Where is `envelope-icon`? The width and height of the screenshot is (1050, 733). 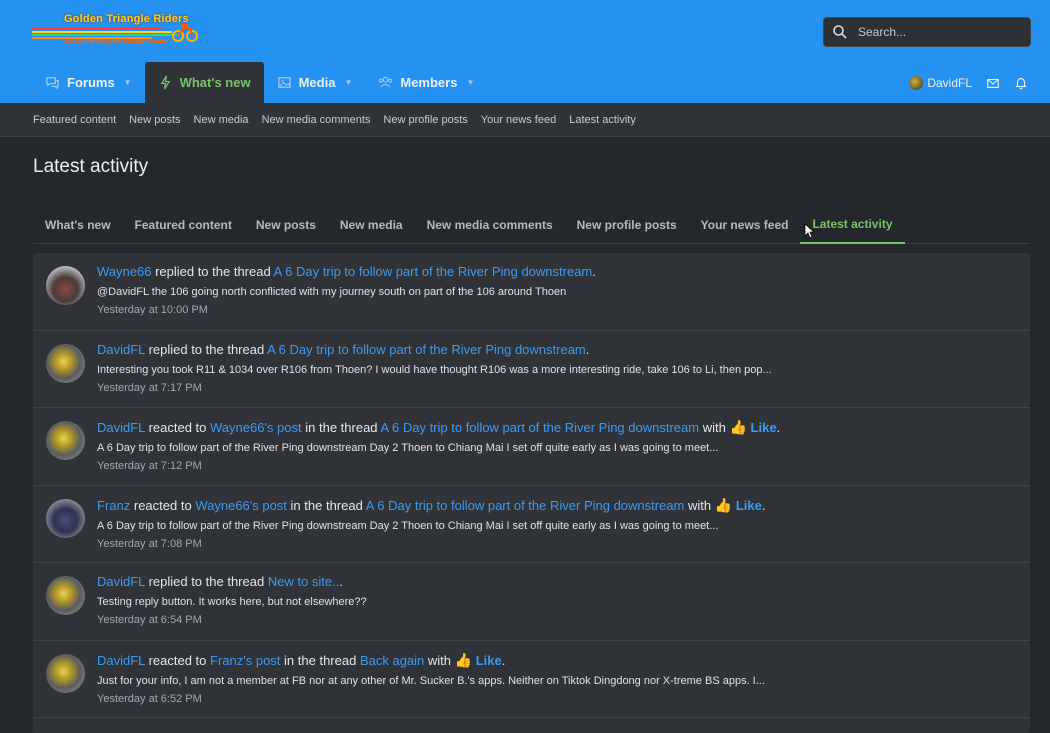 envelope-icon is located at coordinates (993, 83).